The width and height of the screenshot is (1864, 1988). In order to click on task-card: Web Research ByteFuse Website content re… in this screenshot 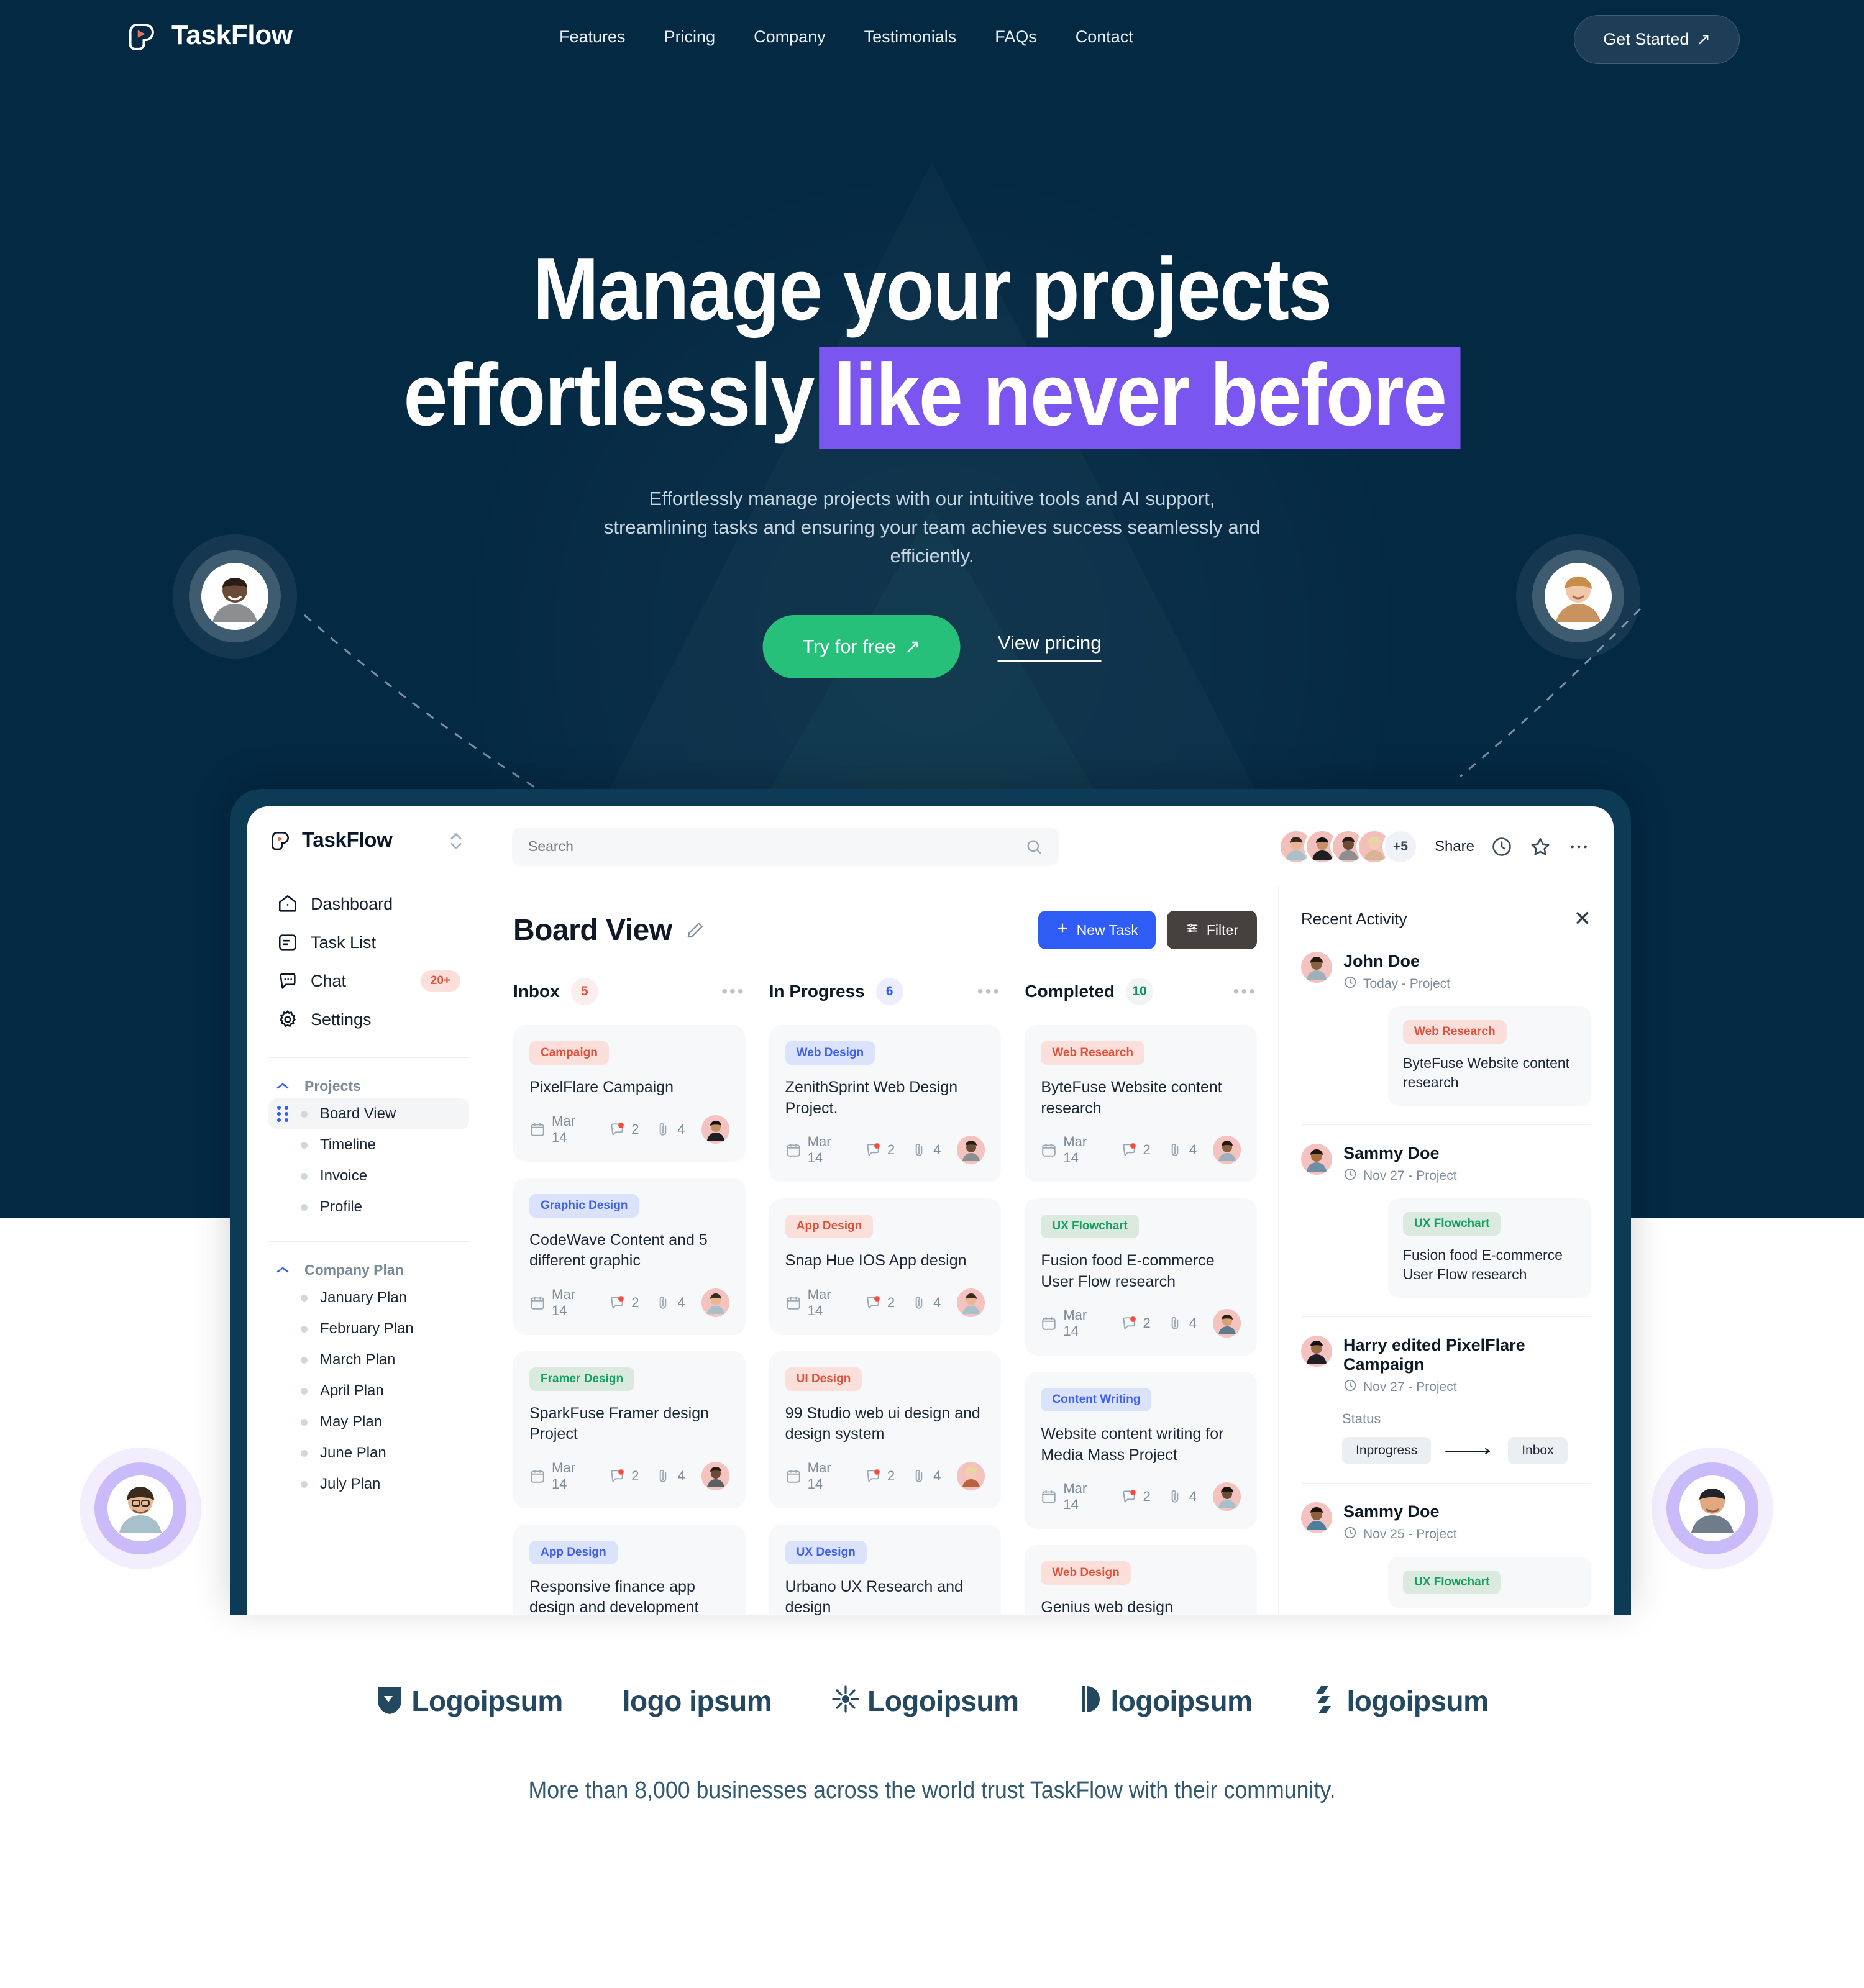, I will do `click(1141, 1103)`.